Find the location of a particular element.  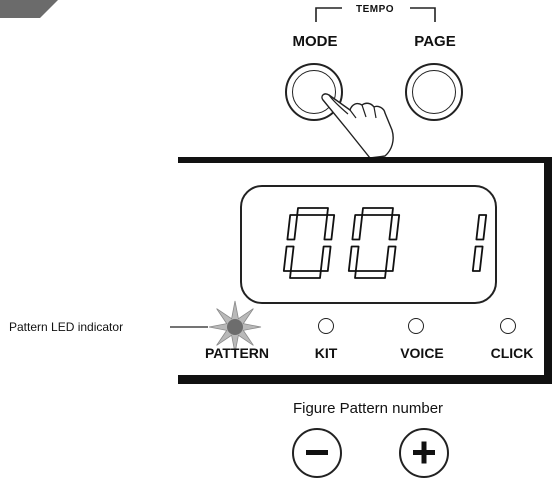

kit-led is located at coordinates (326, 326).